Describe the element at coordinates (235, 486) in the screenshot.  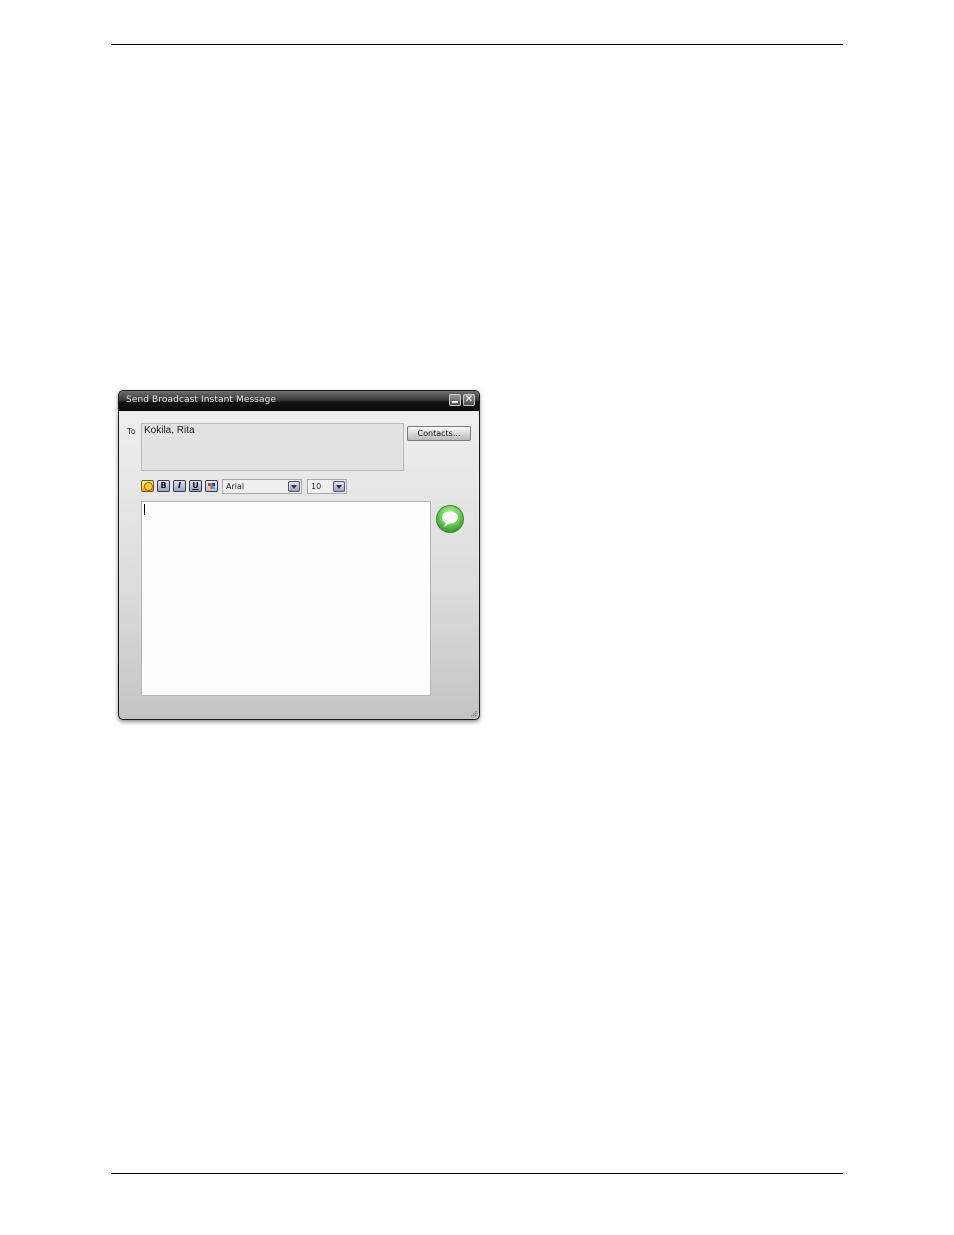
I see `font-family-value: Arial` at that location.